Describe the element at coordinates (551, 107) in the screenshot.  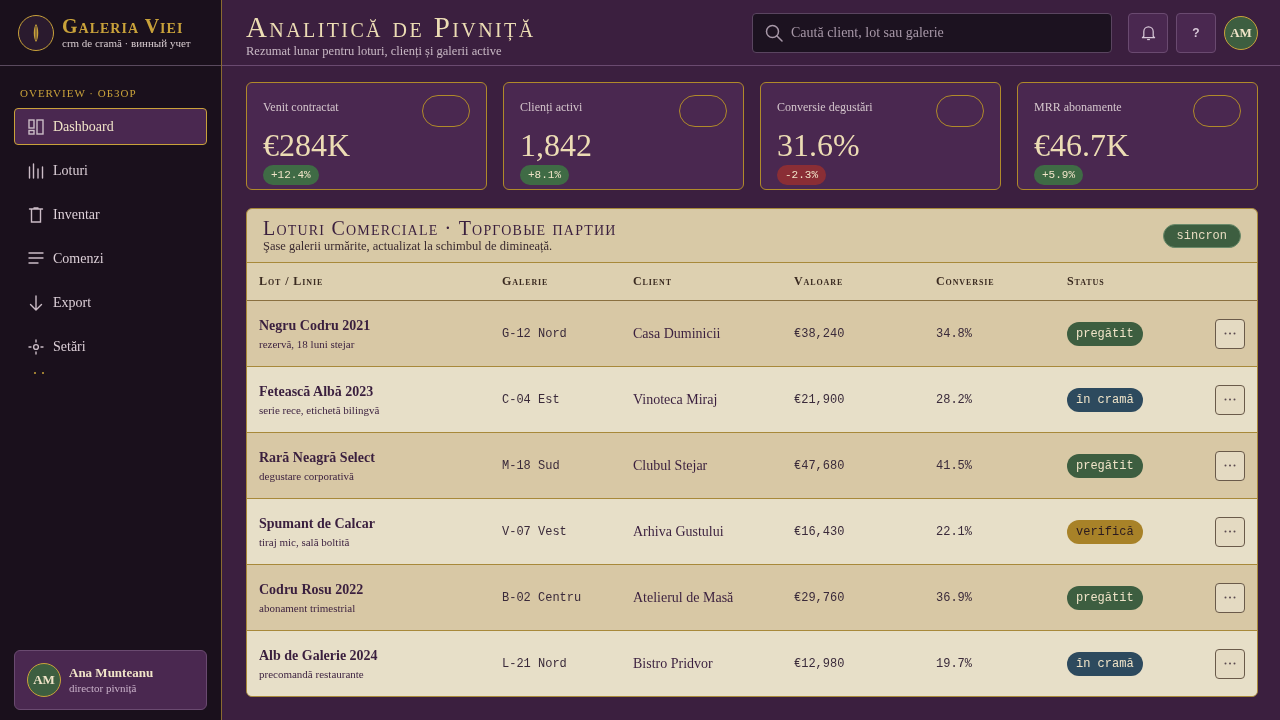
I see `stat-label: Clienți activi` at that location.